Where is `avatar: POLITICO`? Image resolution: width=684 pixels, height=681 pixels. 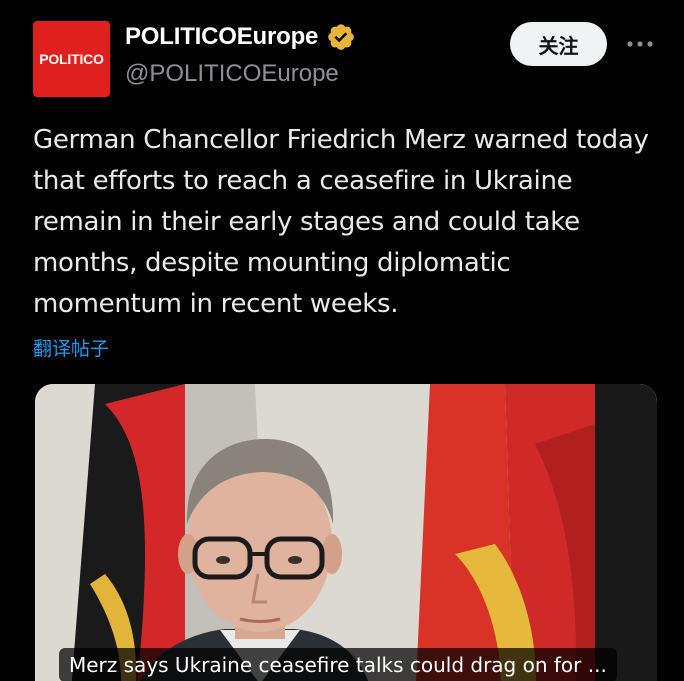 avatar: POLITICO is located at coordinates (71, 59).